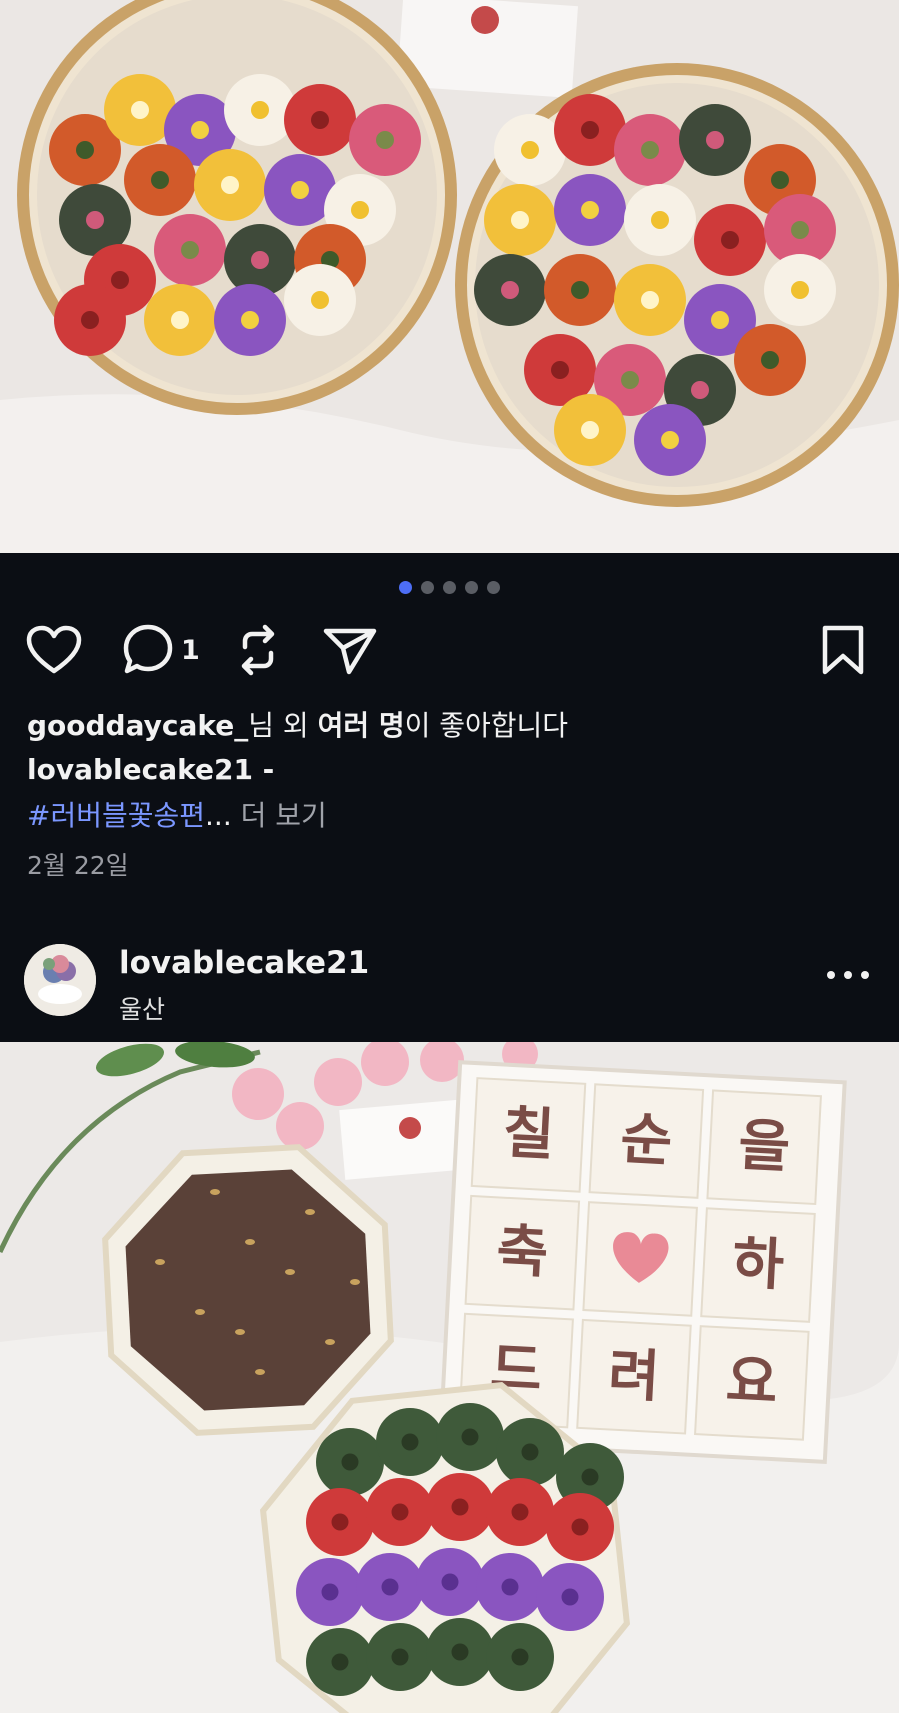  I want to click on likes-username: gooddaycake_, so click(137, 725).